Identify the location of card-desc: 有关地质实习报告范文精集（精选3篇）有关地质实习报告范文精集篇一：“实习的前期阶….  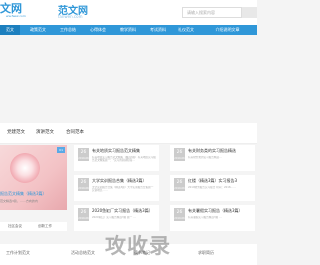
(124, 159).